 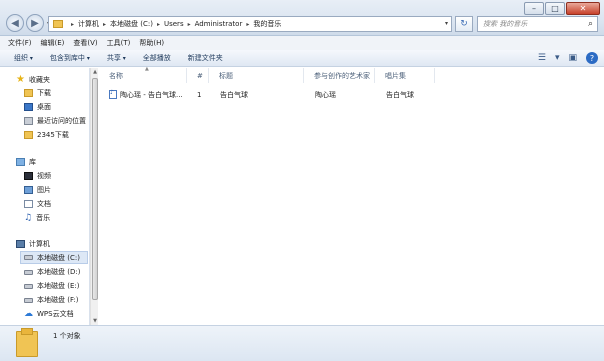 I want to click on audio-file-icon, so click(x=113, y=94).